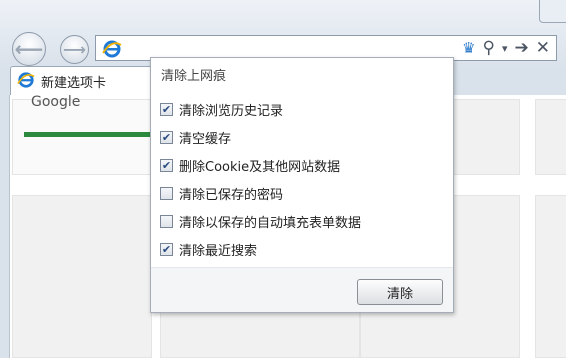  I want to click on tab-label: 新建选项卡, so click(74, 83).